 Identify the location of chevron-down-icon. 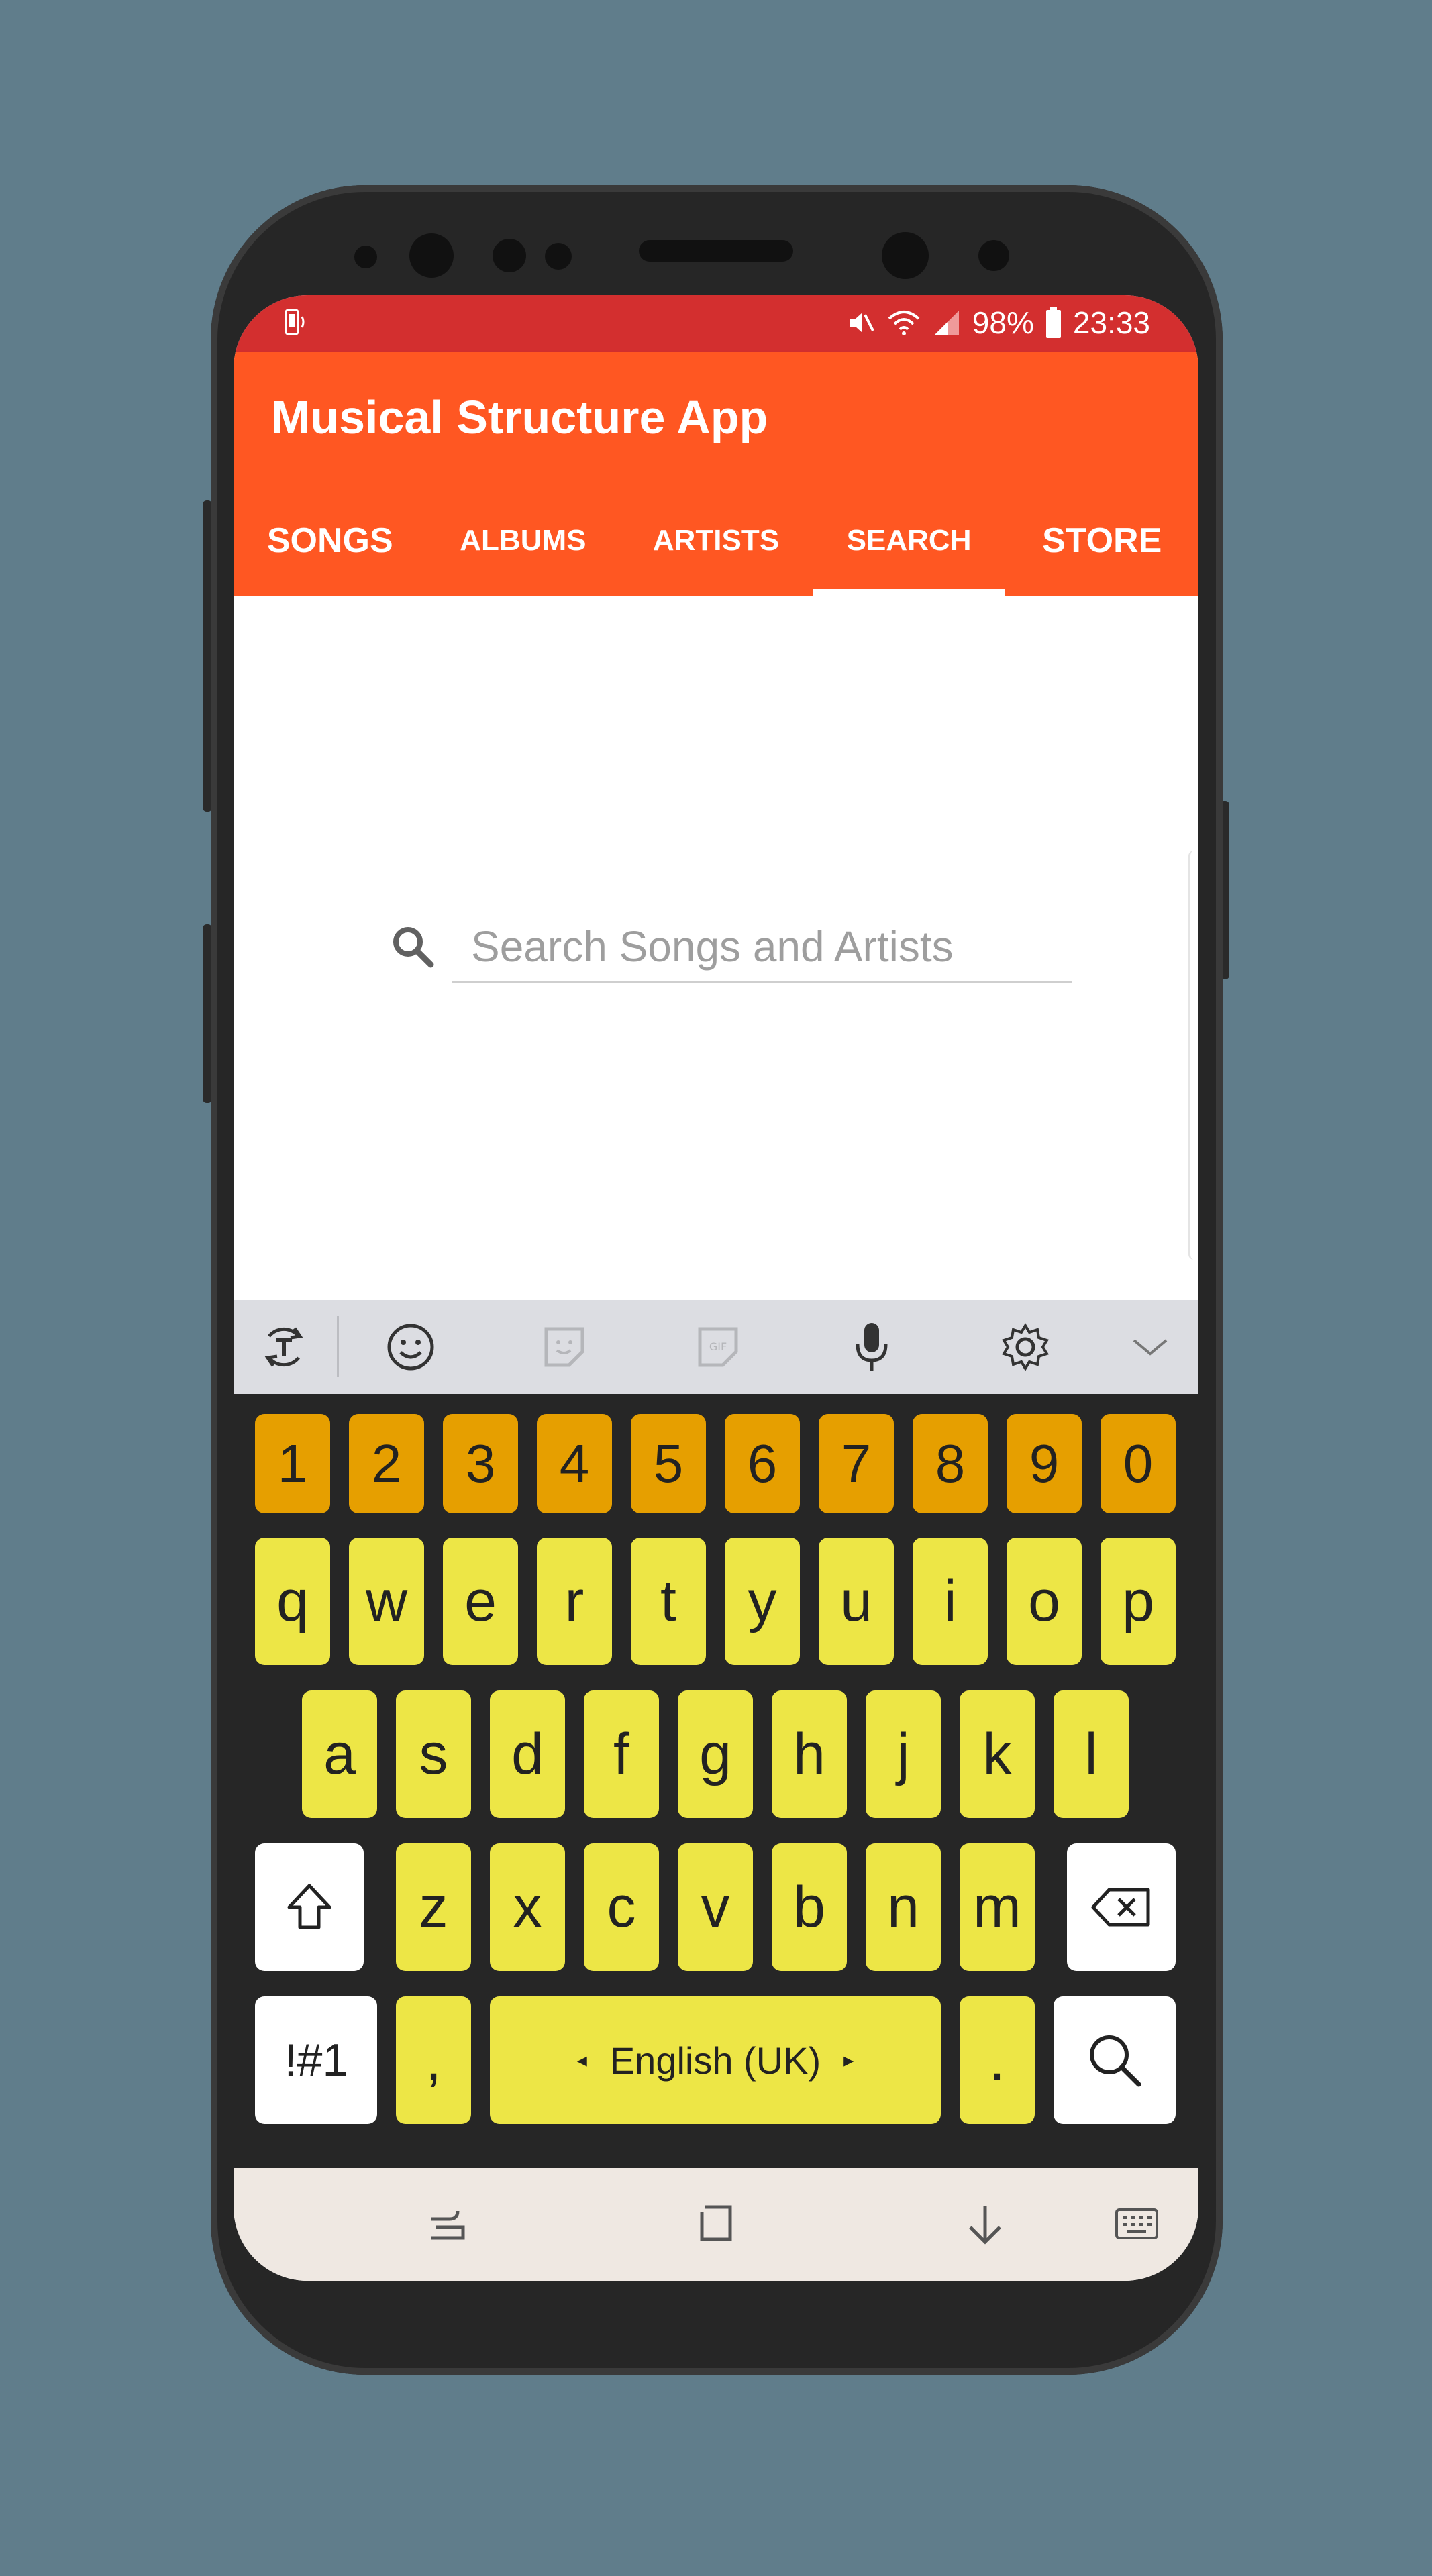
(1150, 1347).